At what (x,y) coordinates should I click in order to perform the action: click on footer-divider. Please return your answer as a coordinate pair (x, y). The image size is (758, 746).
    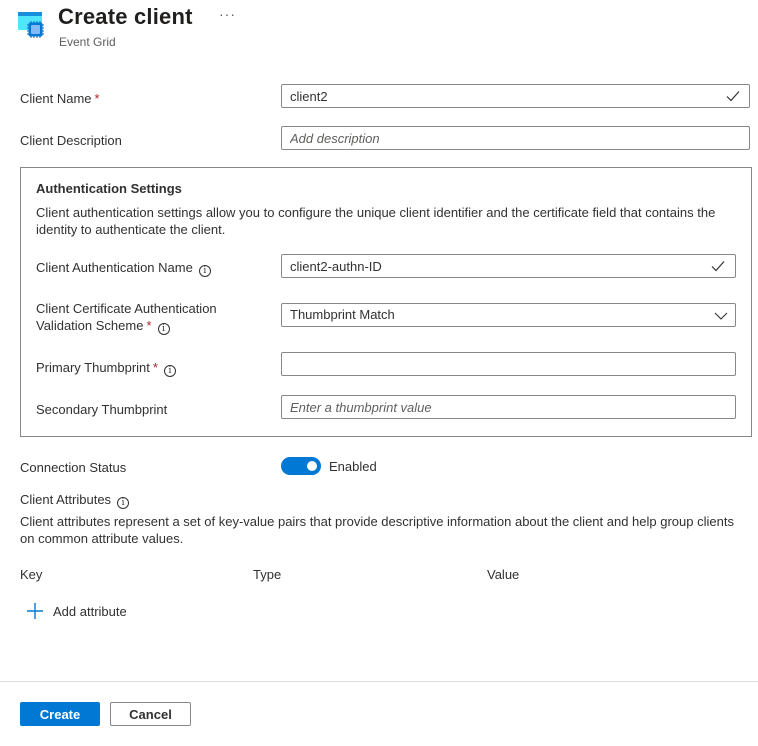
    Looking at the image, I should click on (379, 681).